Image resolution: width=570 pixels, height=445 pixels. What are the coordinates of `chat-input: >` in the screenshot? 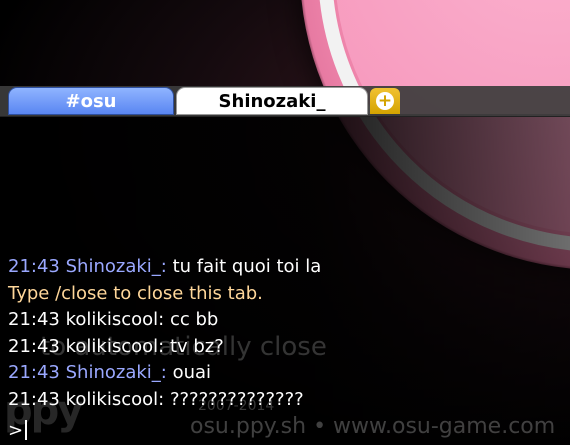 It's located at (285, 430).